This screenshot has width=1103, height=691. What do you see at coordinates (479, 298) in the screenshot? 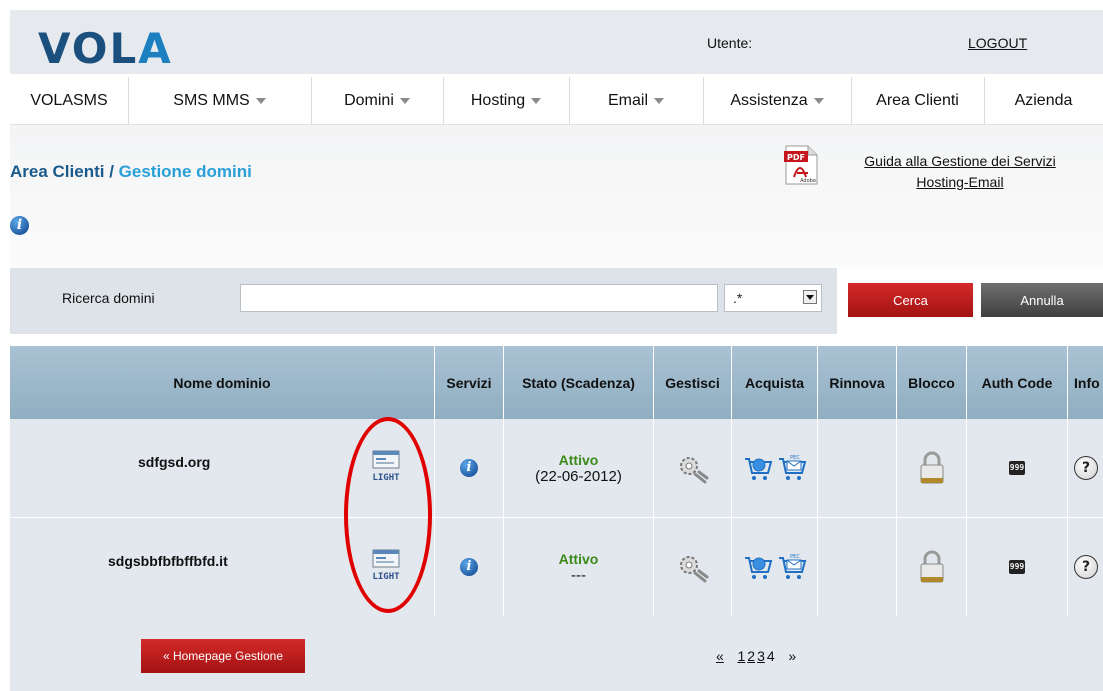
I see `search-input` at bounding box center [479, 298].